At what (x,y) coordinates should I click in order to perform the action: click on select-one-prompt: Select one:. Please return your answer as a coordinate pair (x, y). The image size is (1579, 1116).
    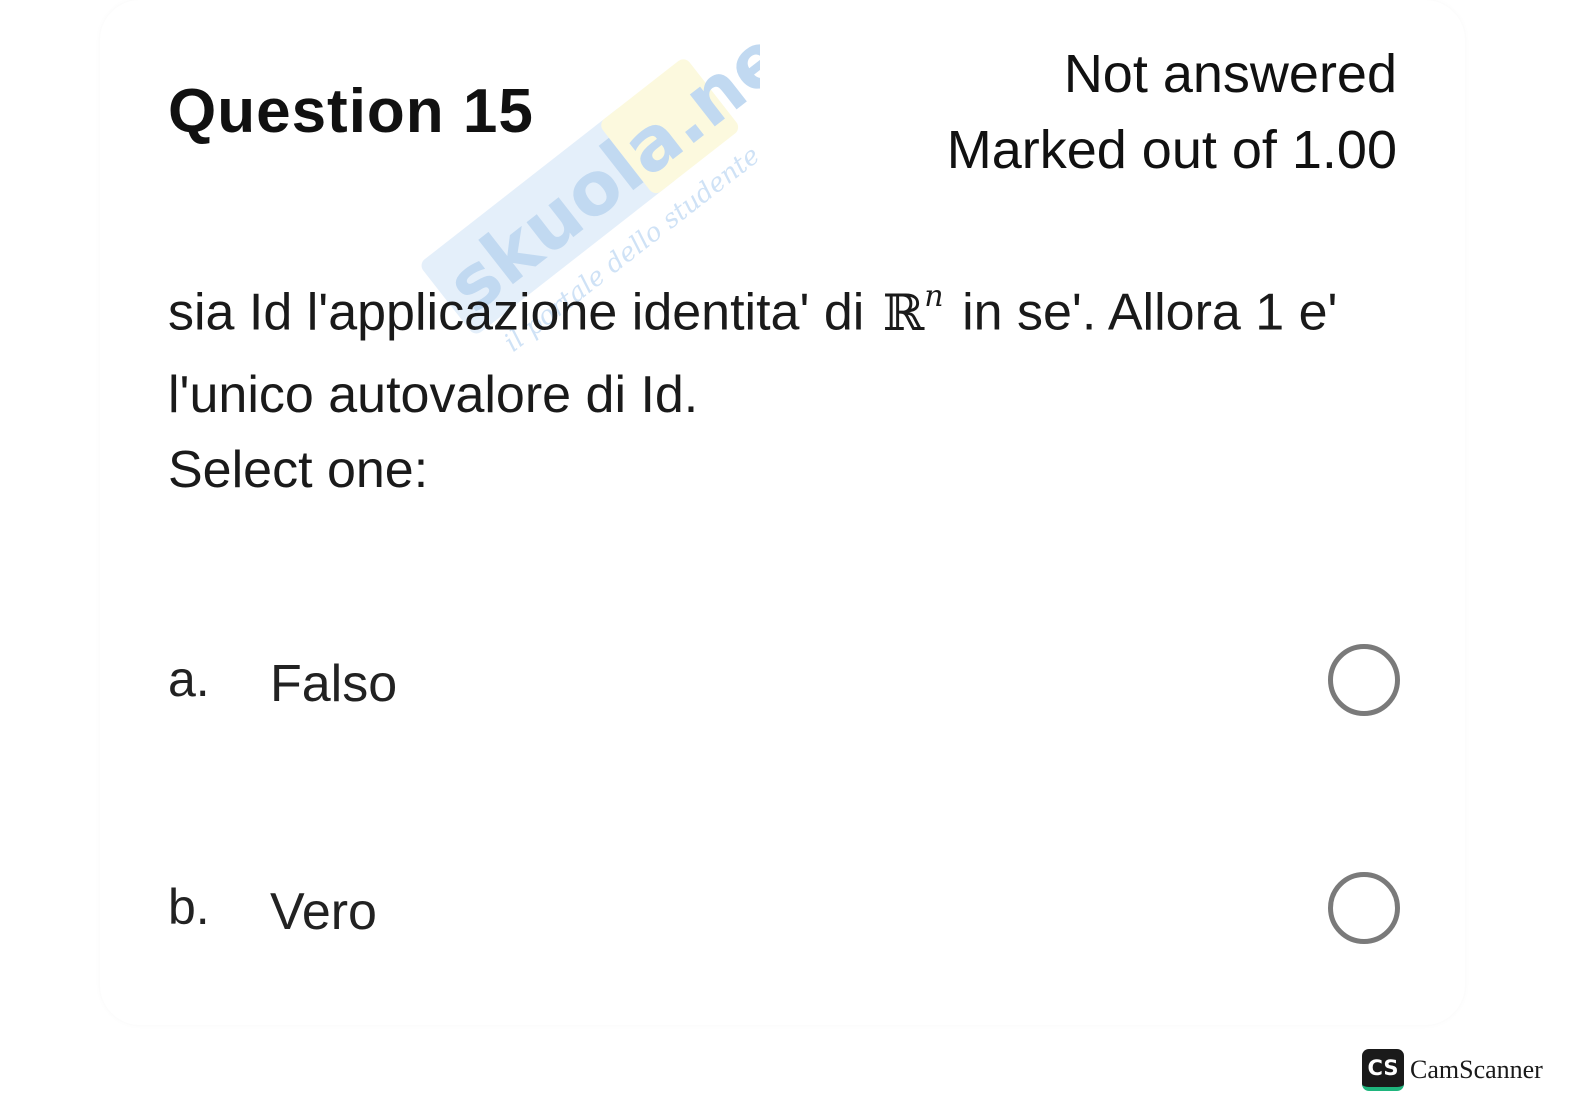
    Looking at the image, I should click on (298, 470).